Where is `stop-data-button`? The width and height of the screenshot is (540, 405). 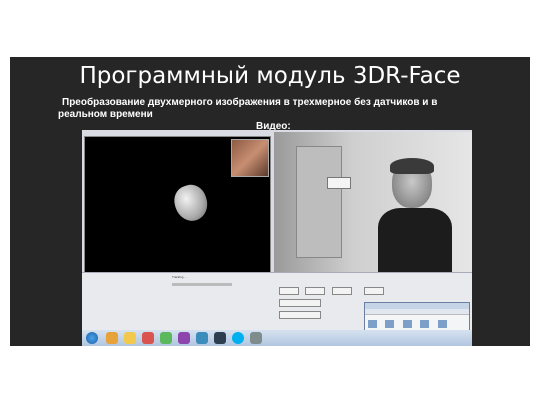 stop-data-button is located at coordinates (374, 291).